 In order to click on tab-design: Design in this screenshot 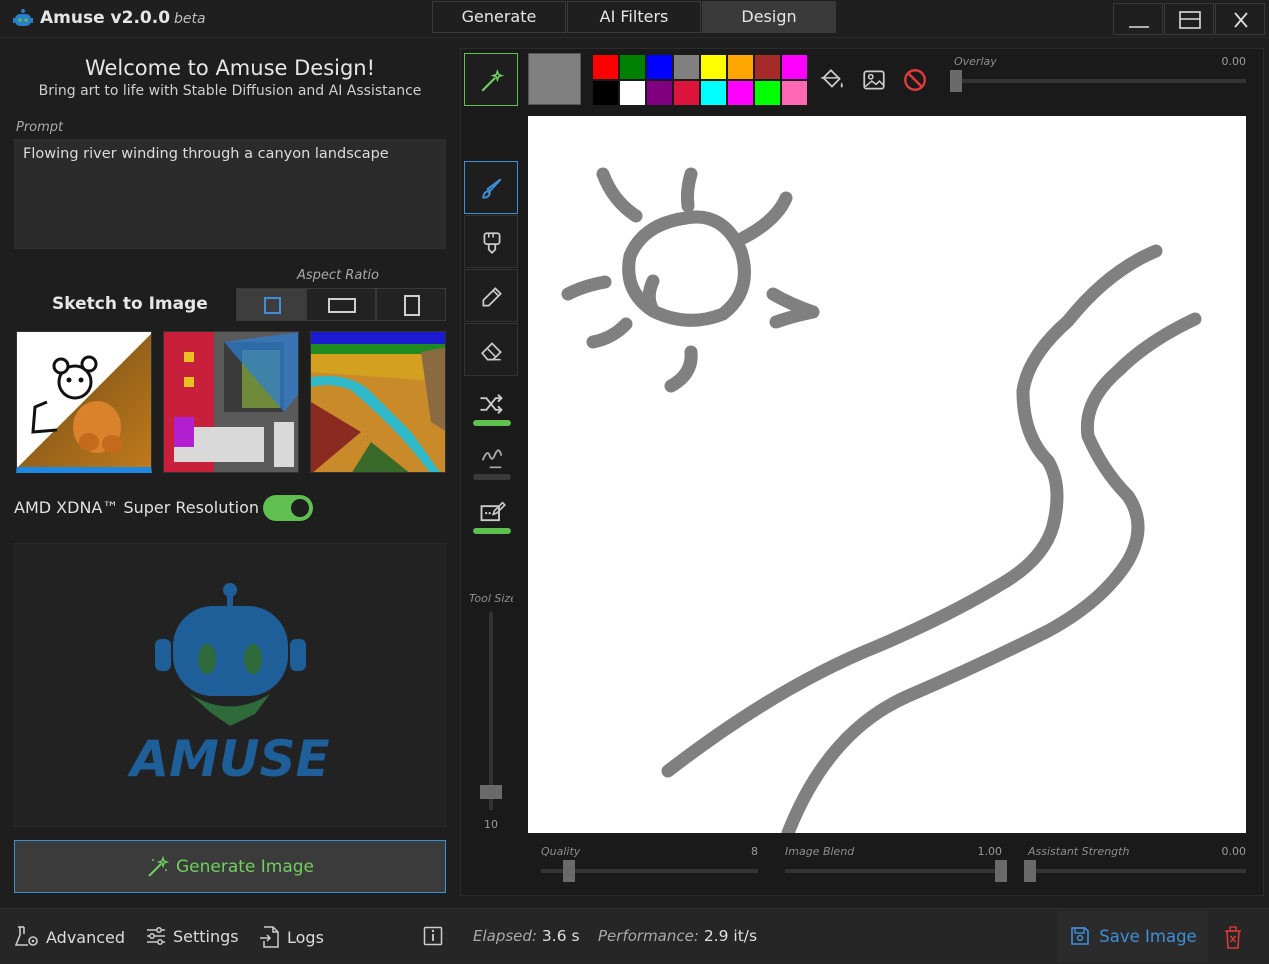, I will do `click(769, 17)`.